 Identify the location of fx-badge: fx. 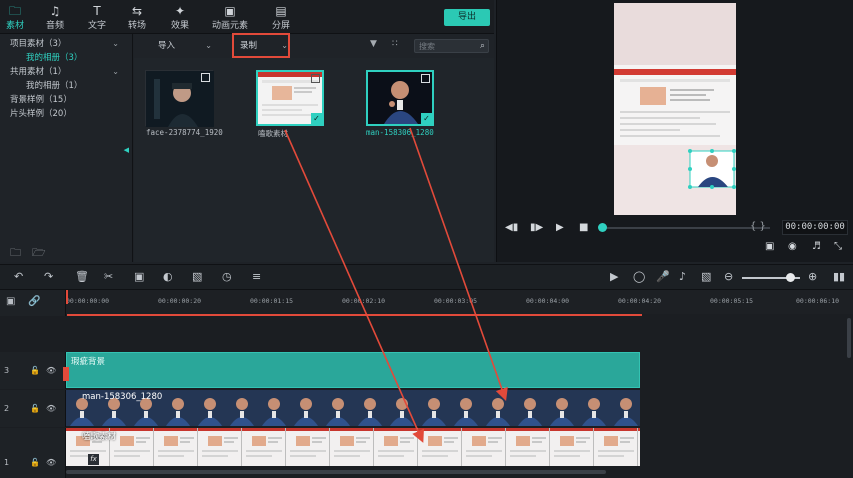
(93, 459).